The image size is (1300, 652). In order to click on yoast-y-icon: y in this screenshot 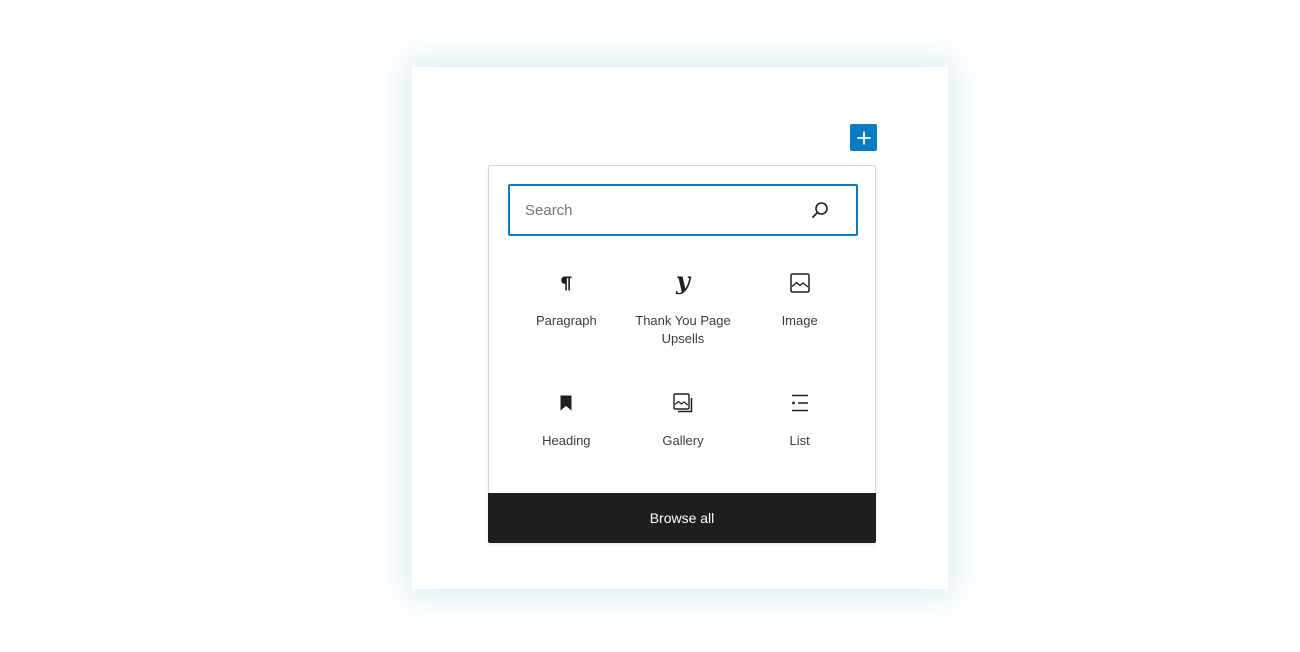, I will do `click(683, 282)`.